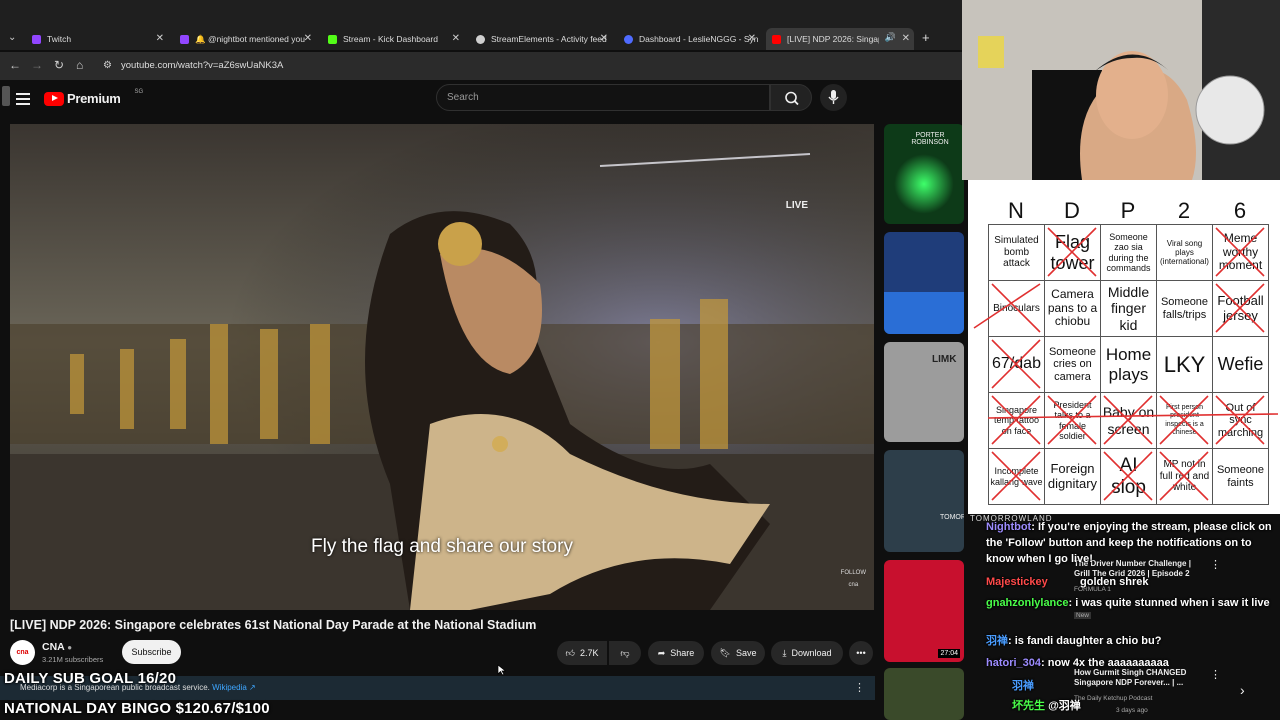 This screenshot has height=720, width=1280. I want to click on bingo-cell: Viral song plays (international), so click(1184, 252).